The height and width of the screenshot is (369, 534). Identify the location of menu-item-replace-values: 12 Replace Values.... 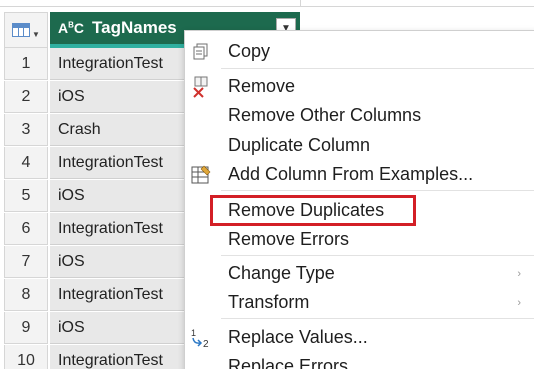
(359, 337).